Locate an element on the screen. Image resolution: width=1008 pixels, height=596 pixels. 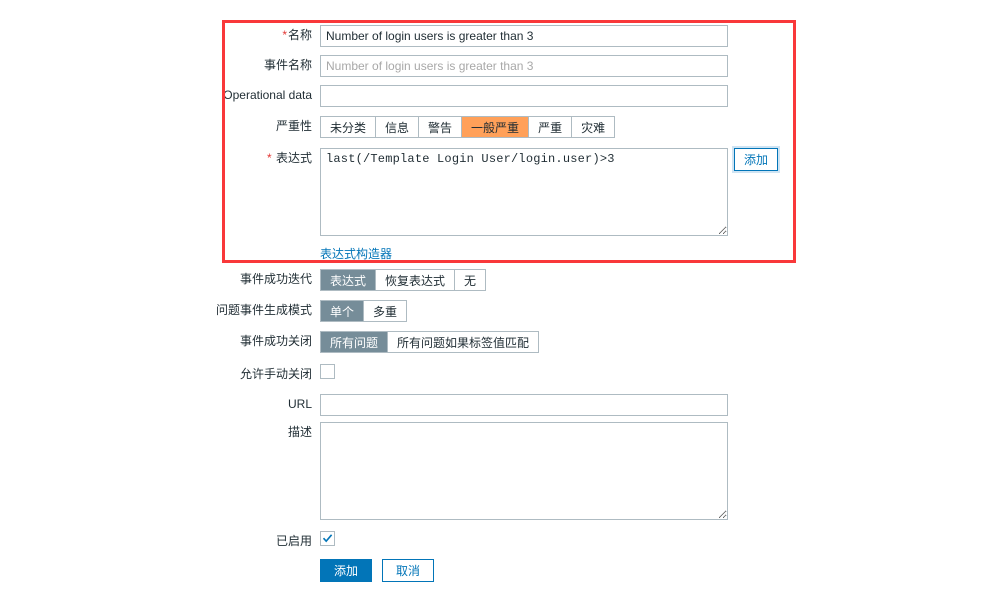
label-ok-event-closes: 事件成功关闭 is located at coordinates (275, 341).